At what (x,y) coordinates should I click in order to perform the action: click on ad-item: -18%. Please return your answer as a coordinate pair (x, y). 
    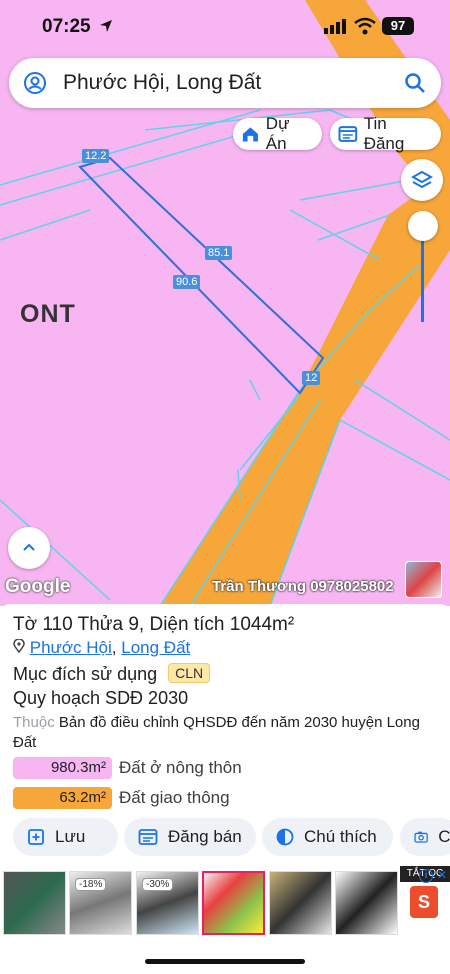
    Looking at the image, I should click on (100, 903).